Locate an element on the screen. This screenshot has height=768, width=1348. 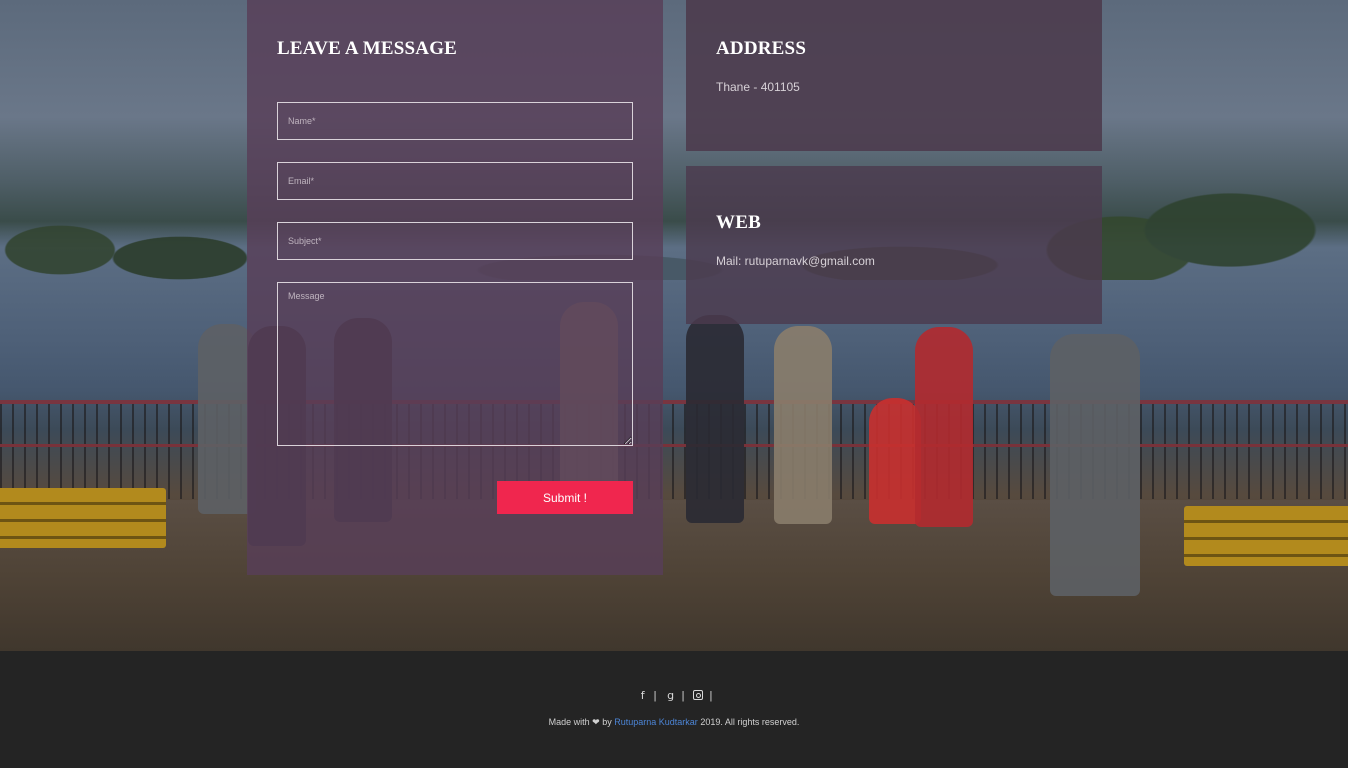
left-bench is located at coordinates (83, 518).